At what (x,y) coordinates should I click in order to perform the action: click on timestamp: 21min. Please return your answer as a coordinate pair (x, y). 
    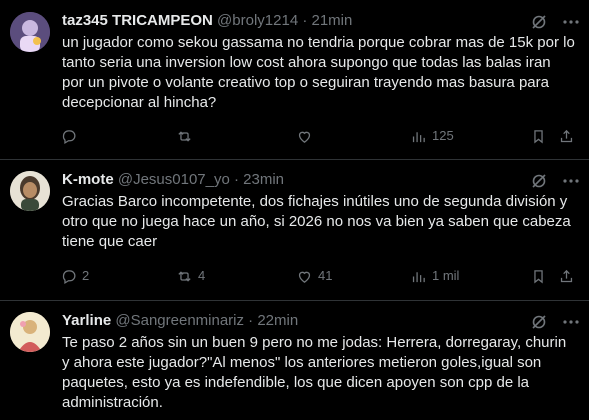
    Looking at the image, I should click on (332, 20).